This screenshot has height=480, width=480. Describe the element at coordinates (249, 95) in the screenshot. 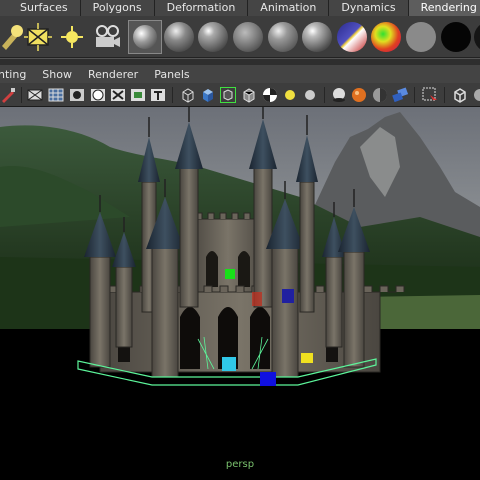

I see `textured-cube-icon` at that location.